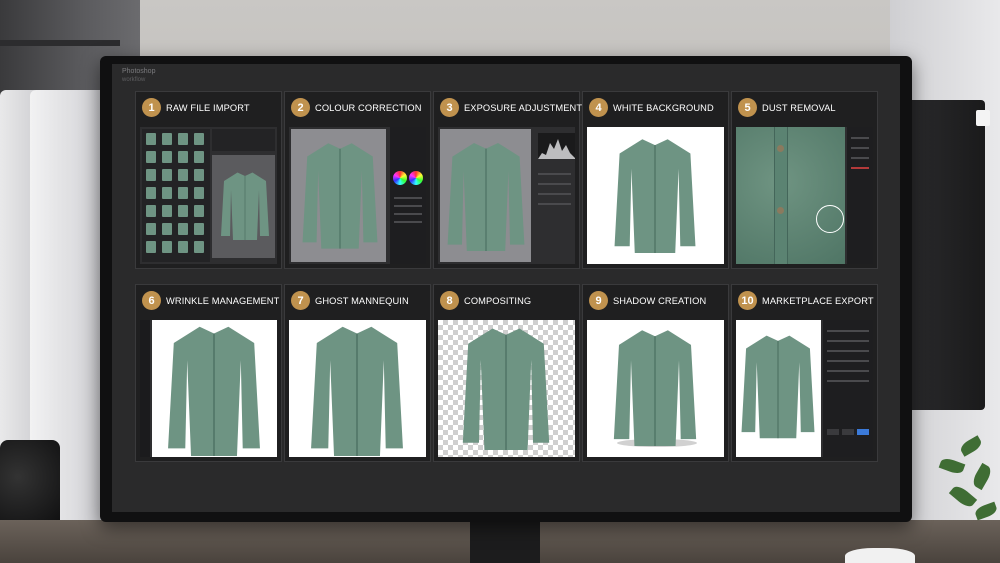 This screenshot has height=563, width=1000. I want to click on step-tile-shadow-creation: 9 SHADOW CREATION, so click(655, 373).